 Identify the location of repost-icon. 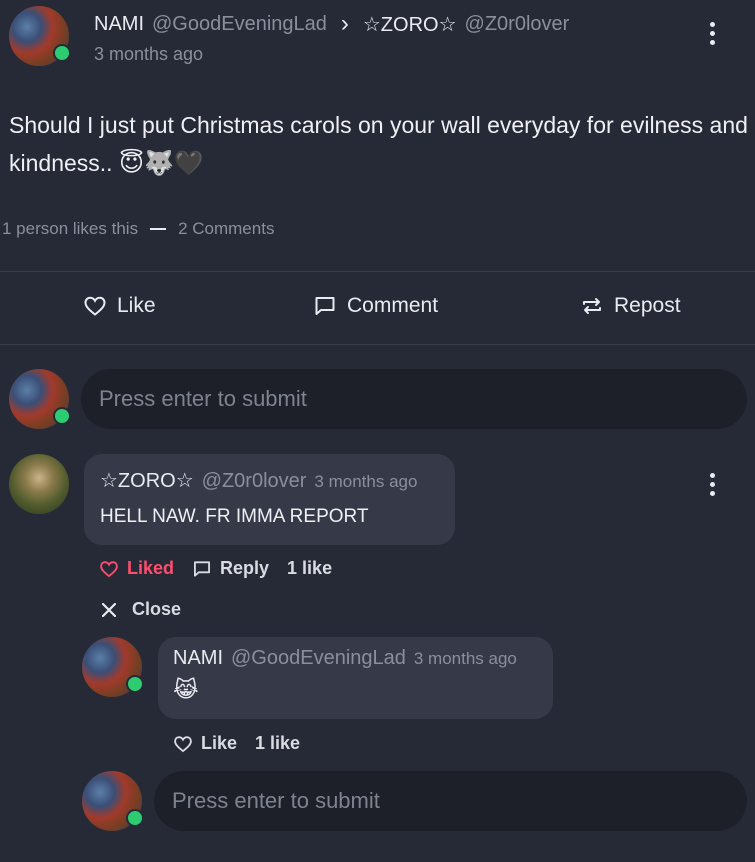
(592, 306).